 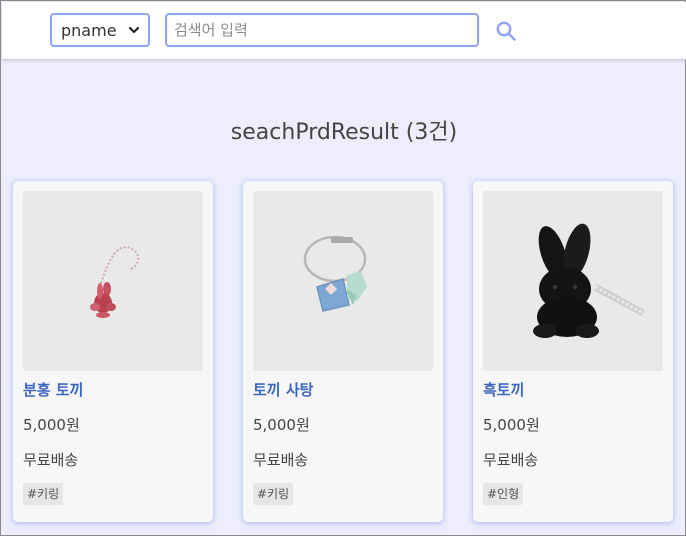 I want to click on page-title: seachPrdResult (3건), so click(x=344, y=132).